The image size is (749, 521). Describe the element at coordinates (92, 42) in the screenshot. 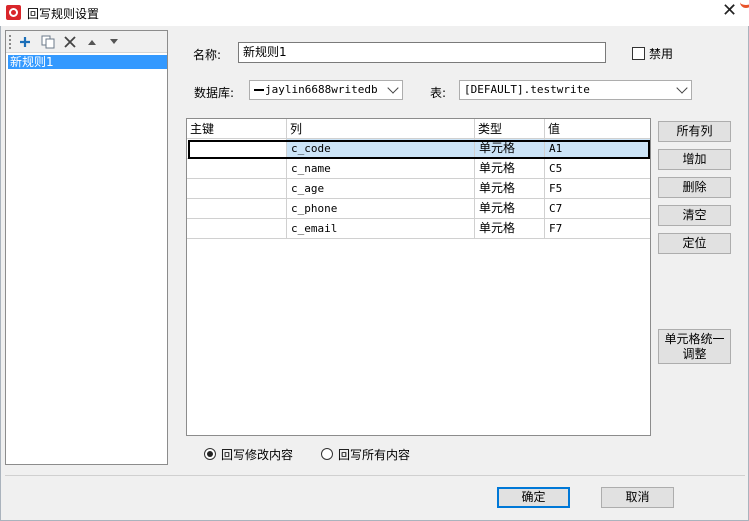

I see `move-up-icon` at that location.